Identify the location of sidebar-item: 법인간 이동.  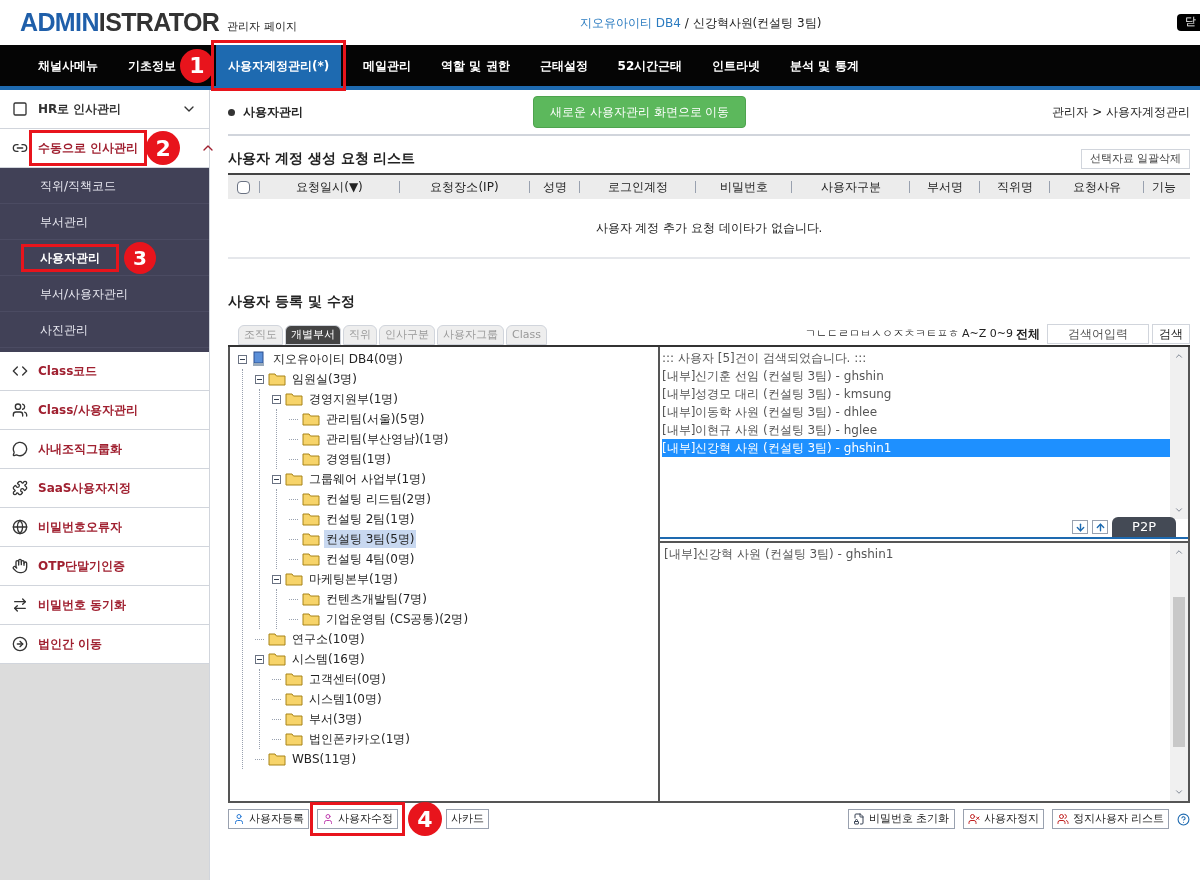
(104, 644).